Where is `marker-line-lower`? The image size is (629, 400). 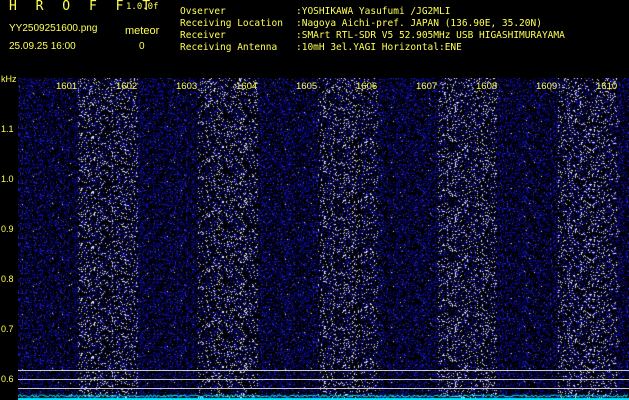
marker-line-lower is located at coordinates (323, 388).